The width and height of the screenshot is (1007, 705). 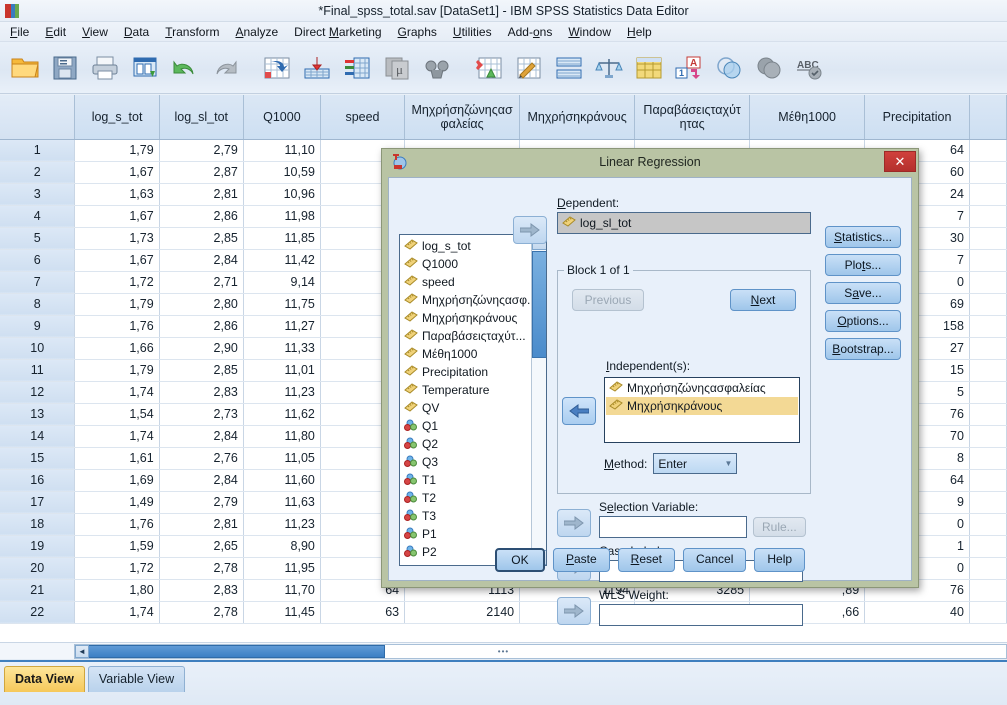 What do you see at coordinates (539, 304) in the screenshot?
I see `variable-list-scroll-thumb` at bounding box center [539, 304].